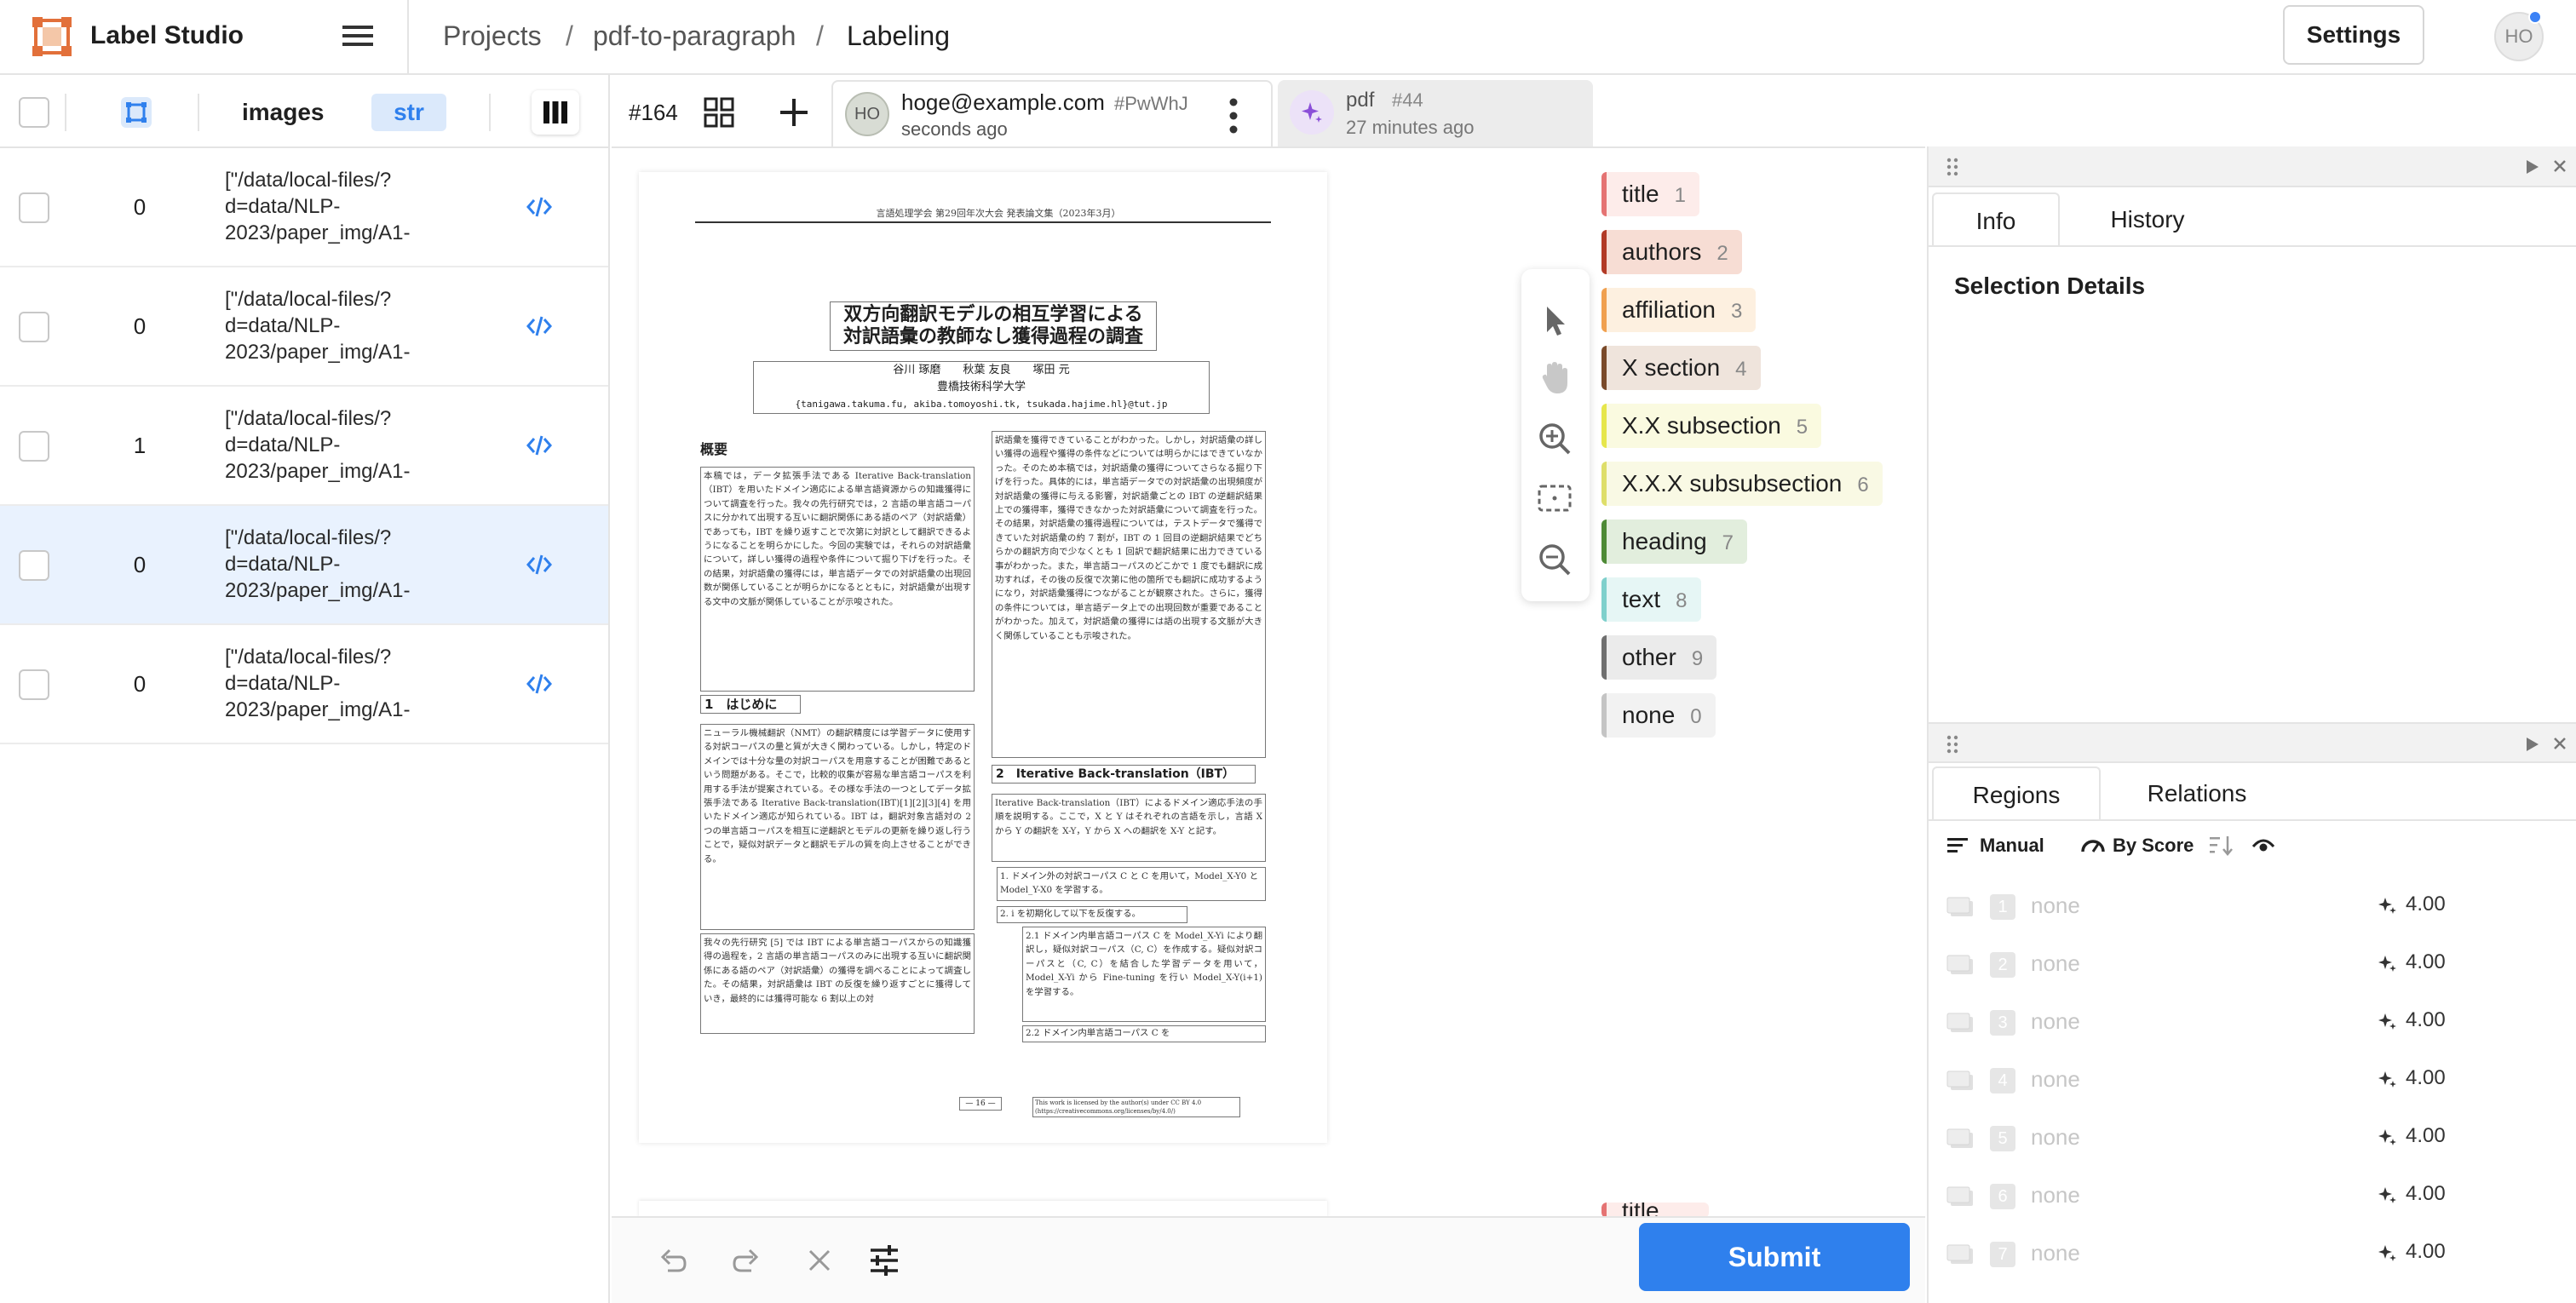 This screenshot has height=1303, width=2576. Describe the element at coordinates (1679, 310) in the screenshot. I see `label-affiliation: affiliation 3` at that location.